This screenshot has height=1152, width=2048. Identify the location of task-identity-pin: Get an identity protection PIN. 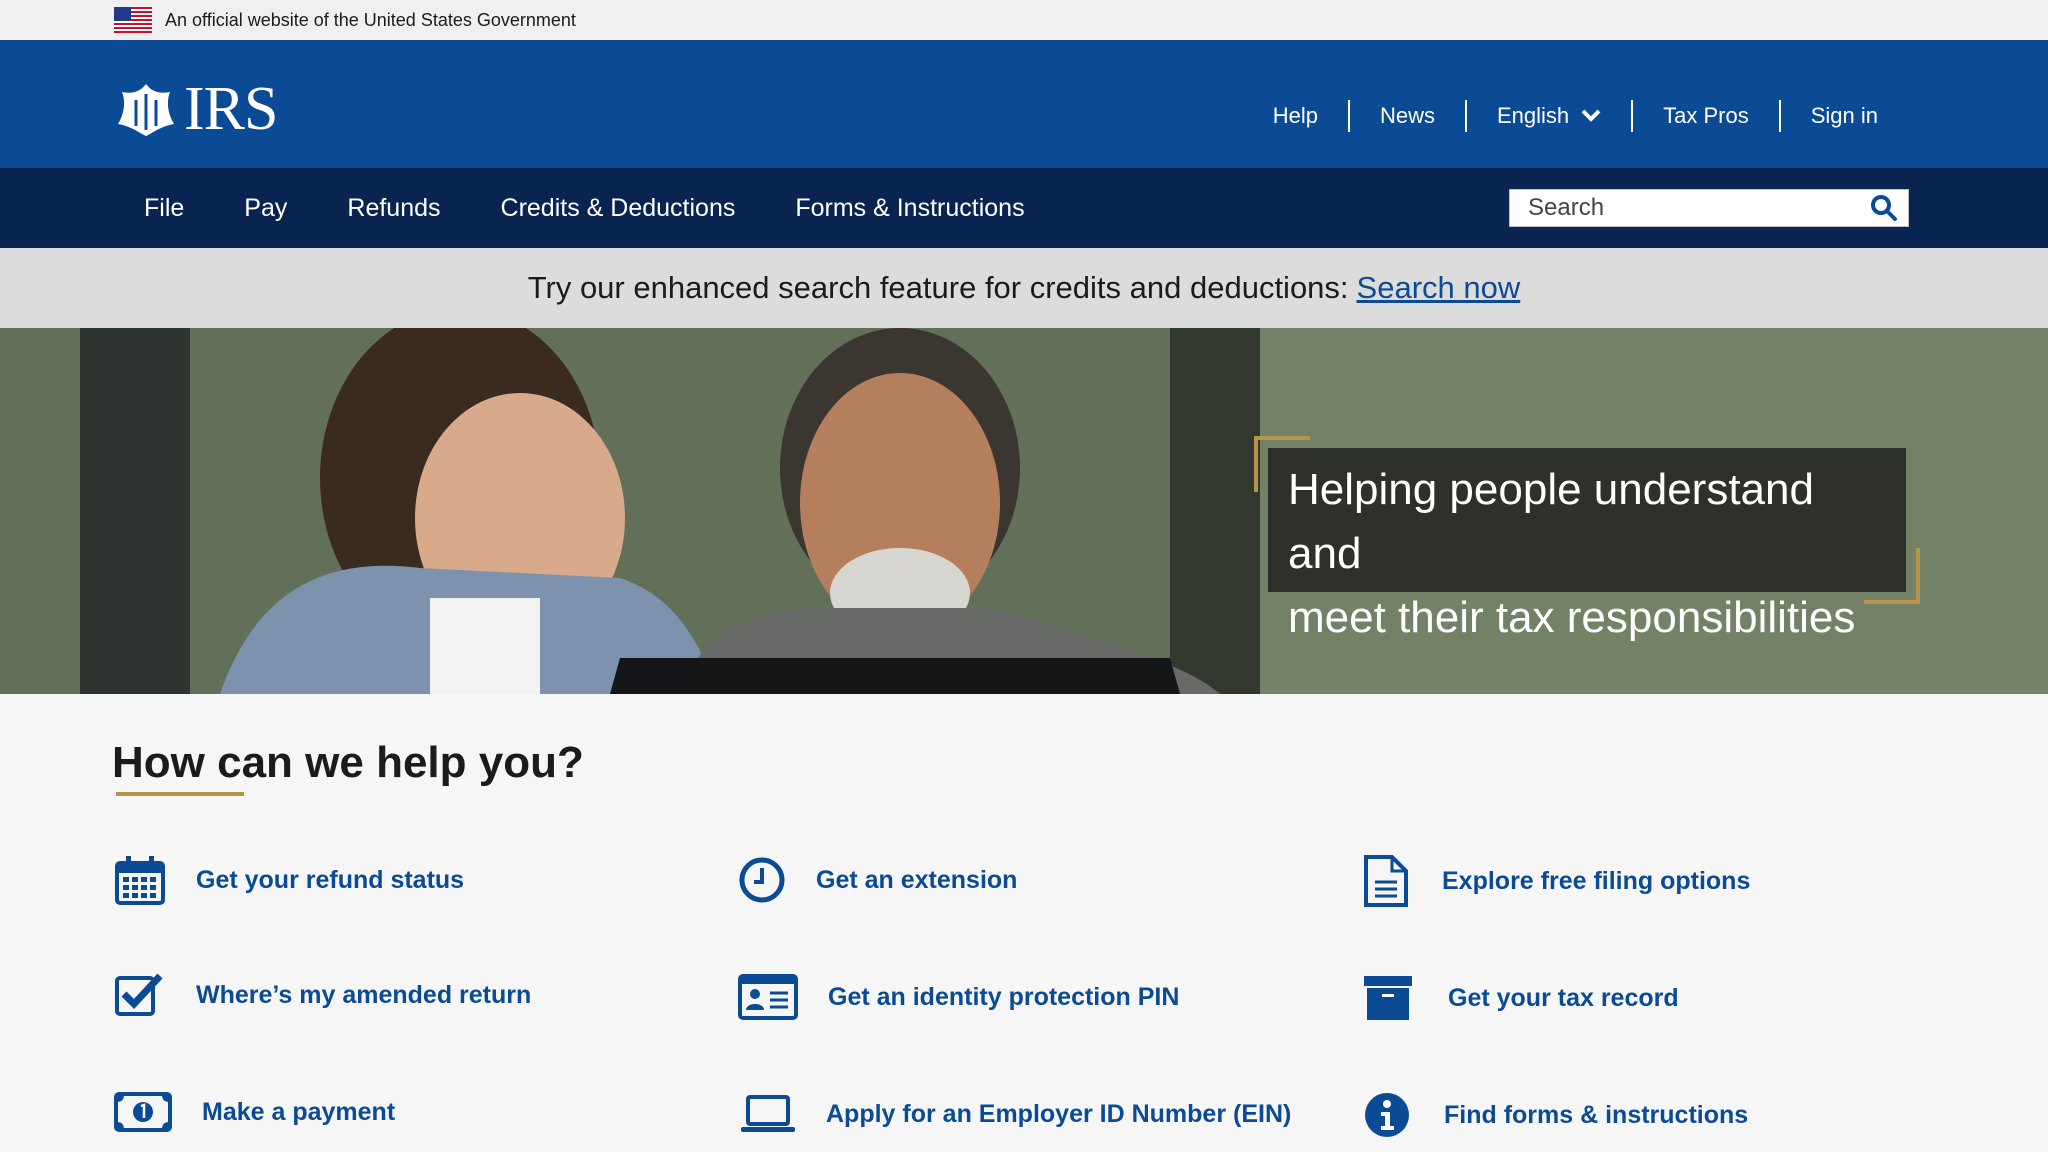
(958, 997).